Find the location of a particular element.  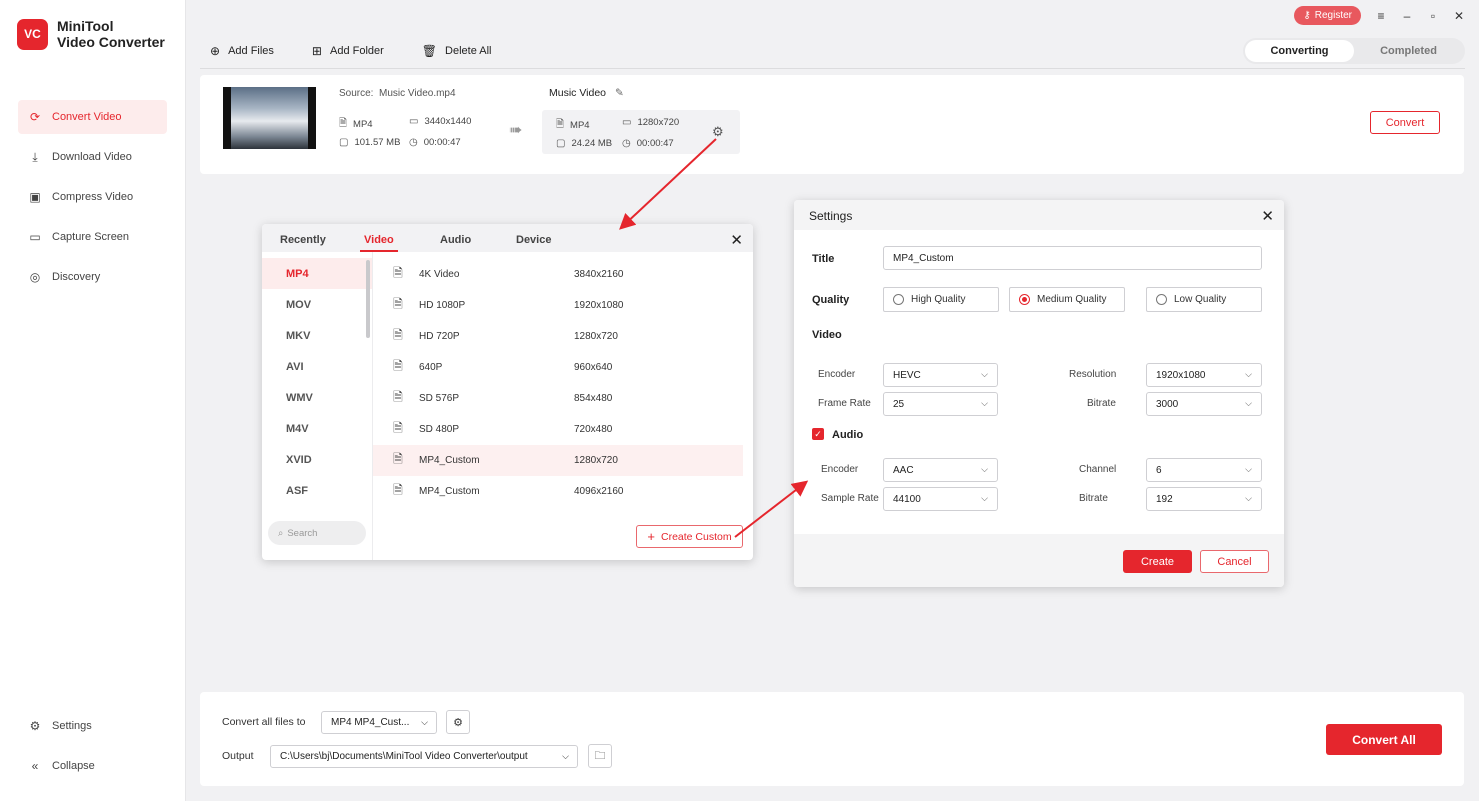

channel-select: 6 ⌵ is located at coordinates (1204, 470).